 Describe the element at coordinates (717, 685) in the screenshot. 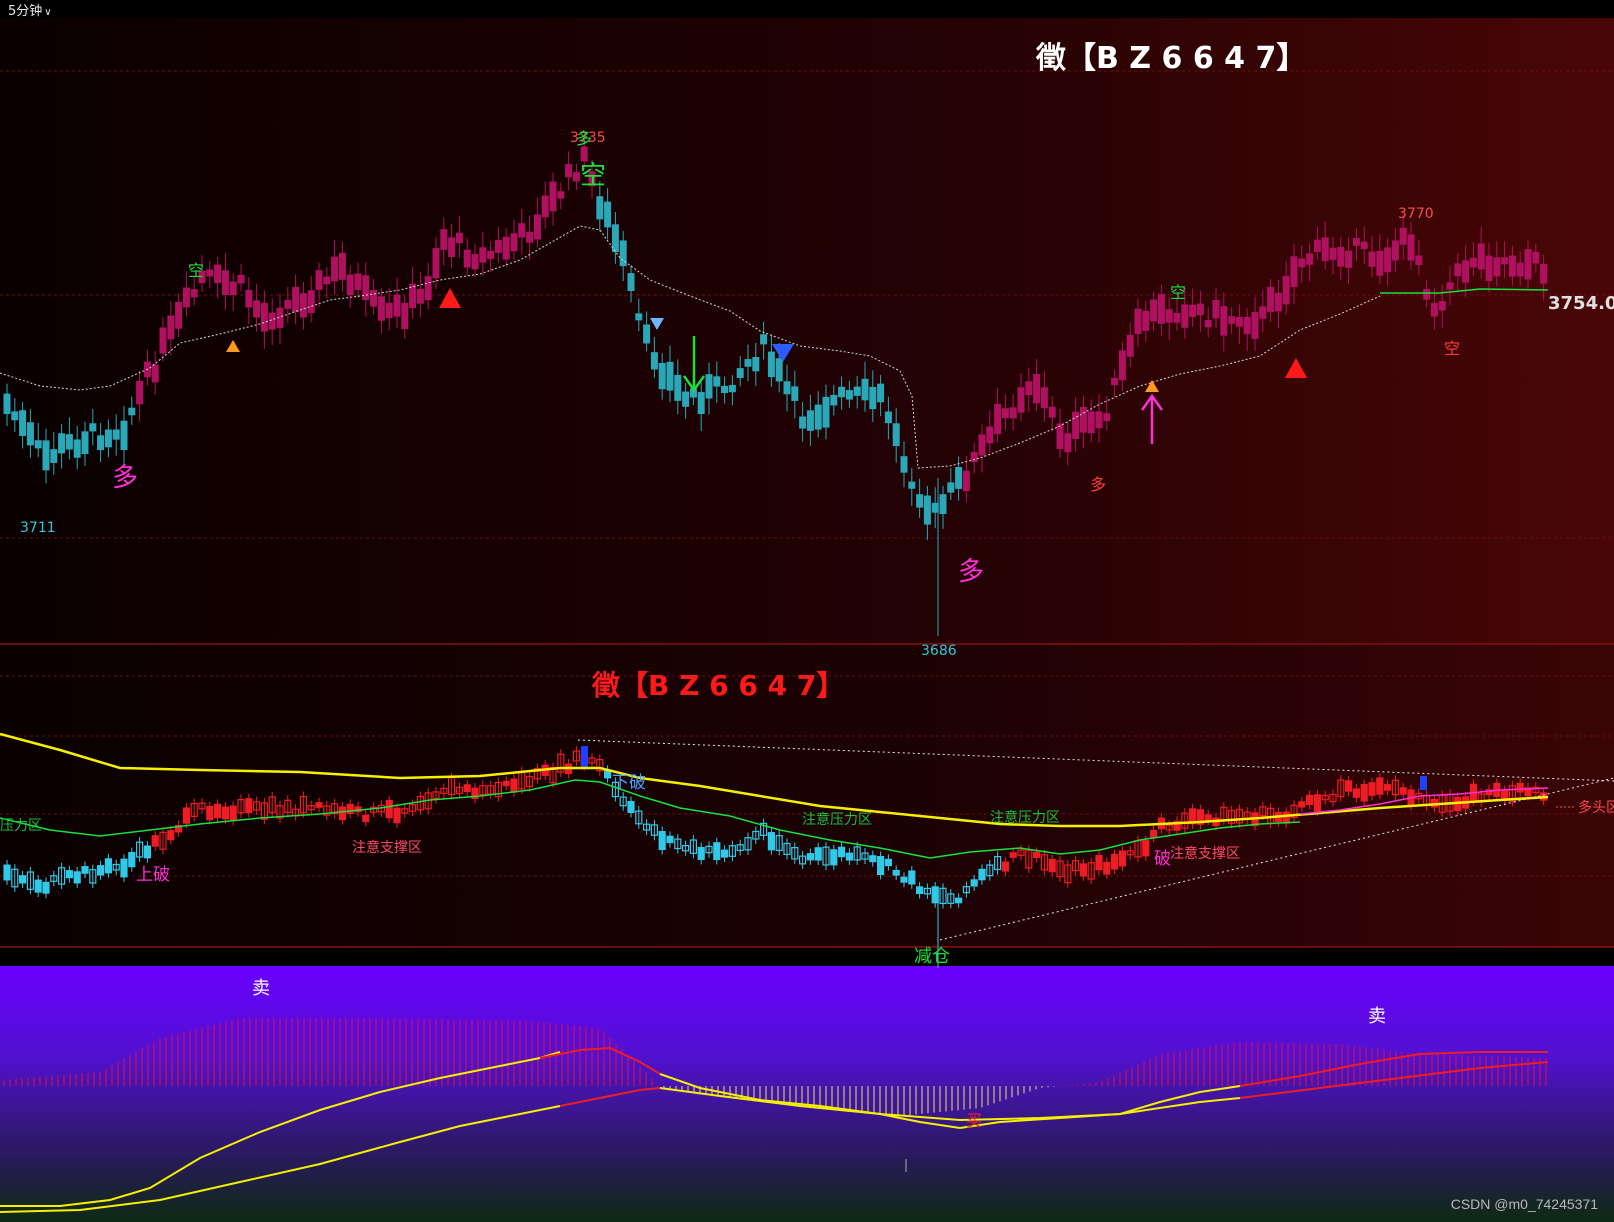

I see `mid-title: 徵【B Z 6 6 4 7】` at that location.